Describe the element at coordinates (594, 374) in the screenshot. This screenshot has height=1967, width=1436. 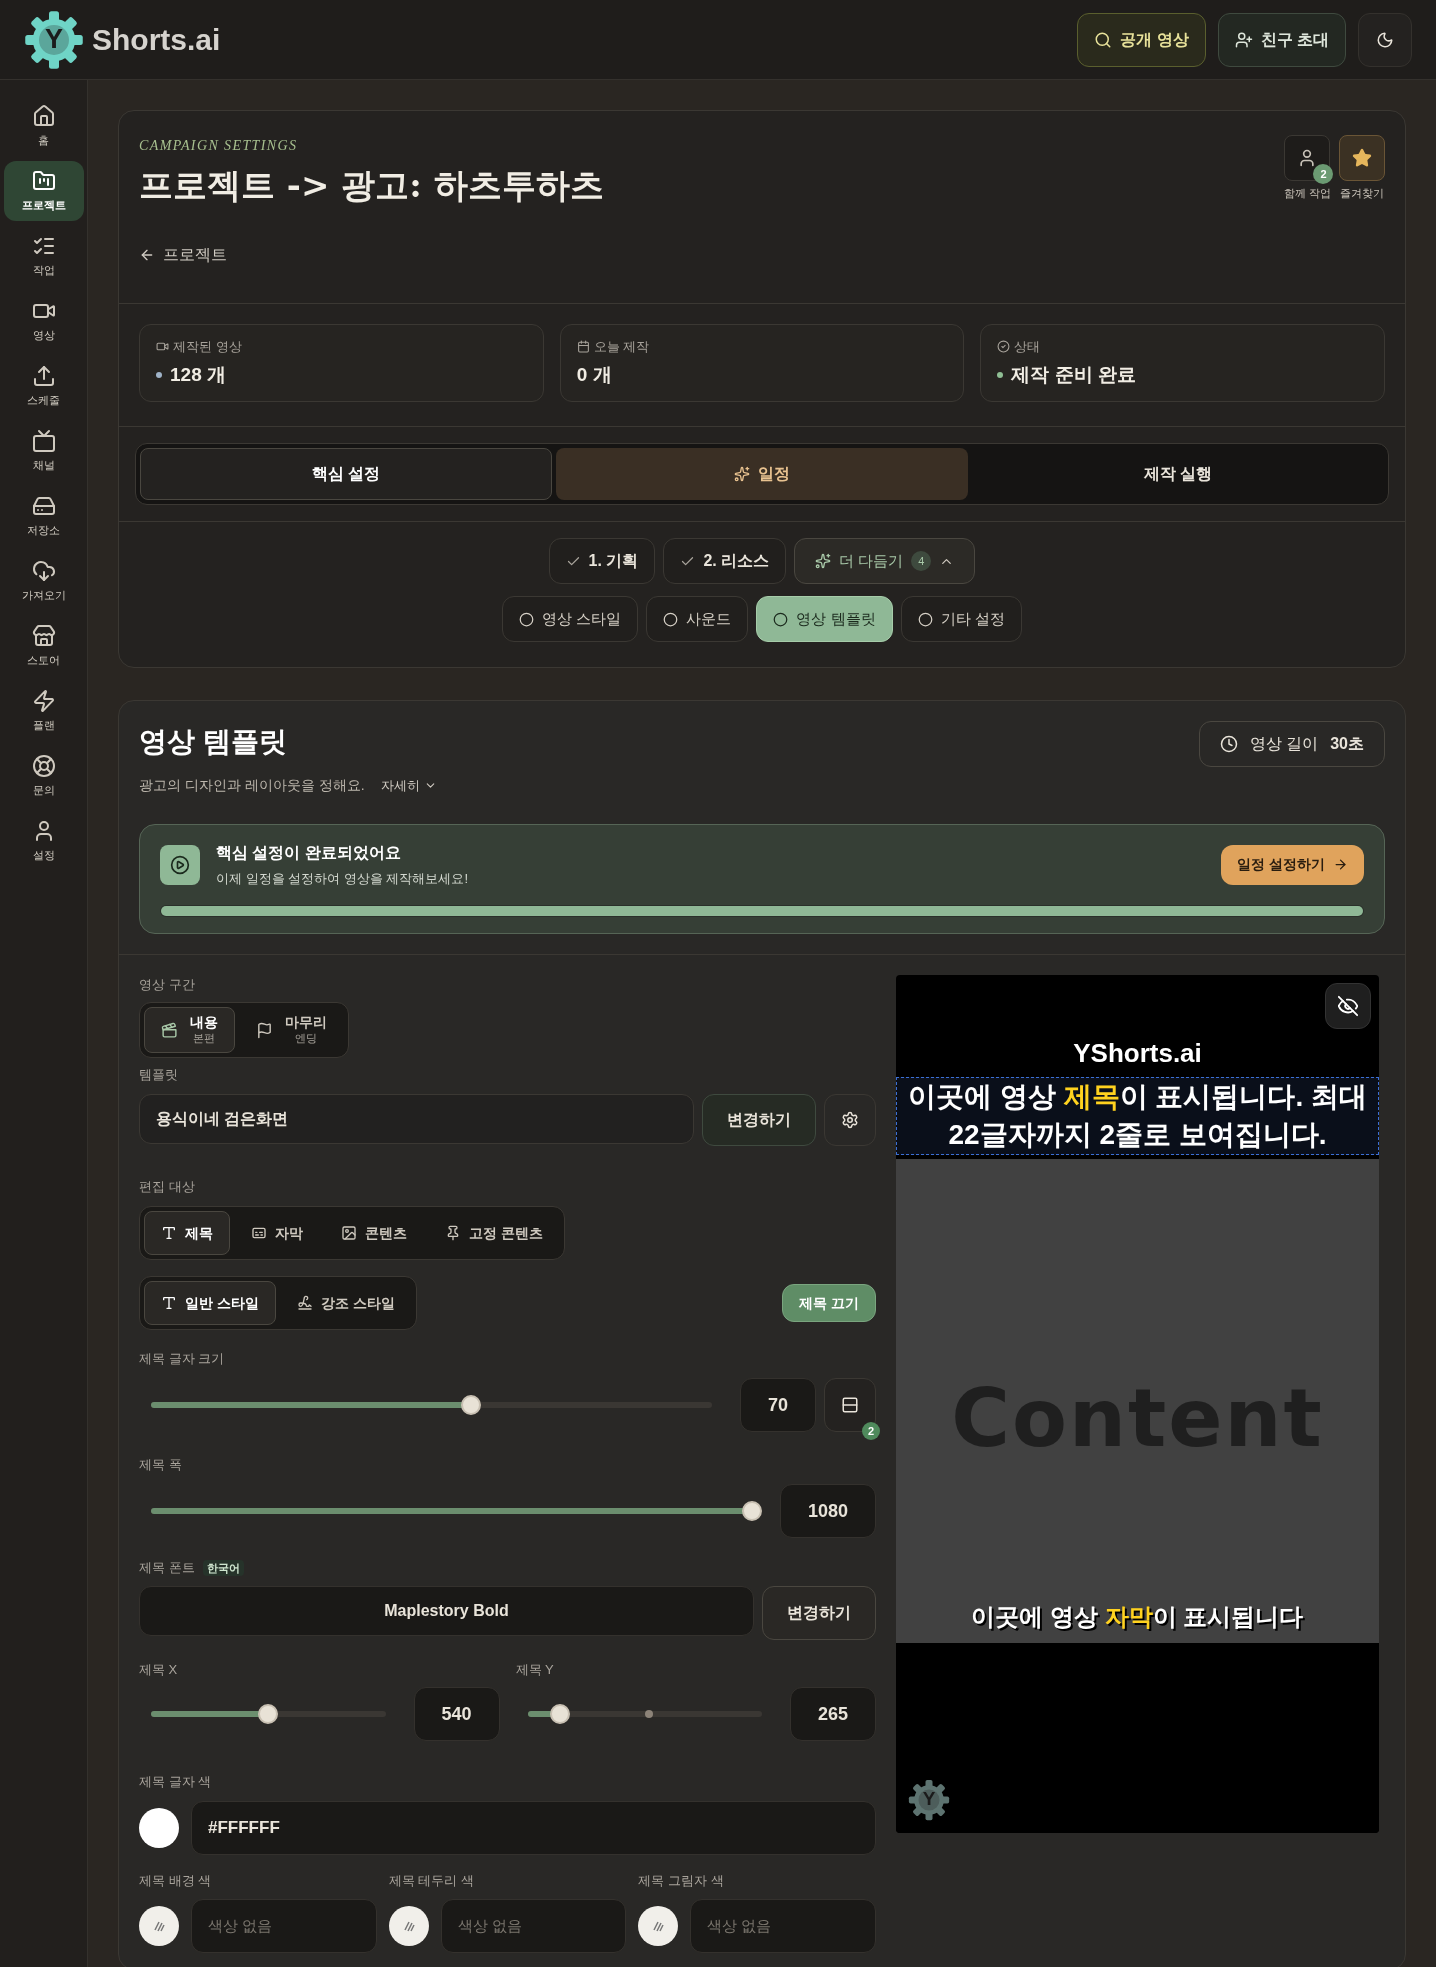
I see `stat-value: 0 개` at that location.